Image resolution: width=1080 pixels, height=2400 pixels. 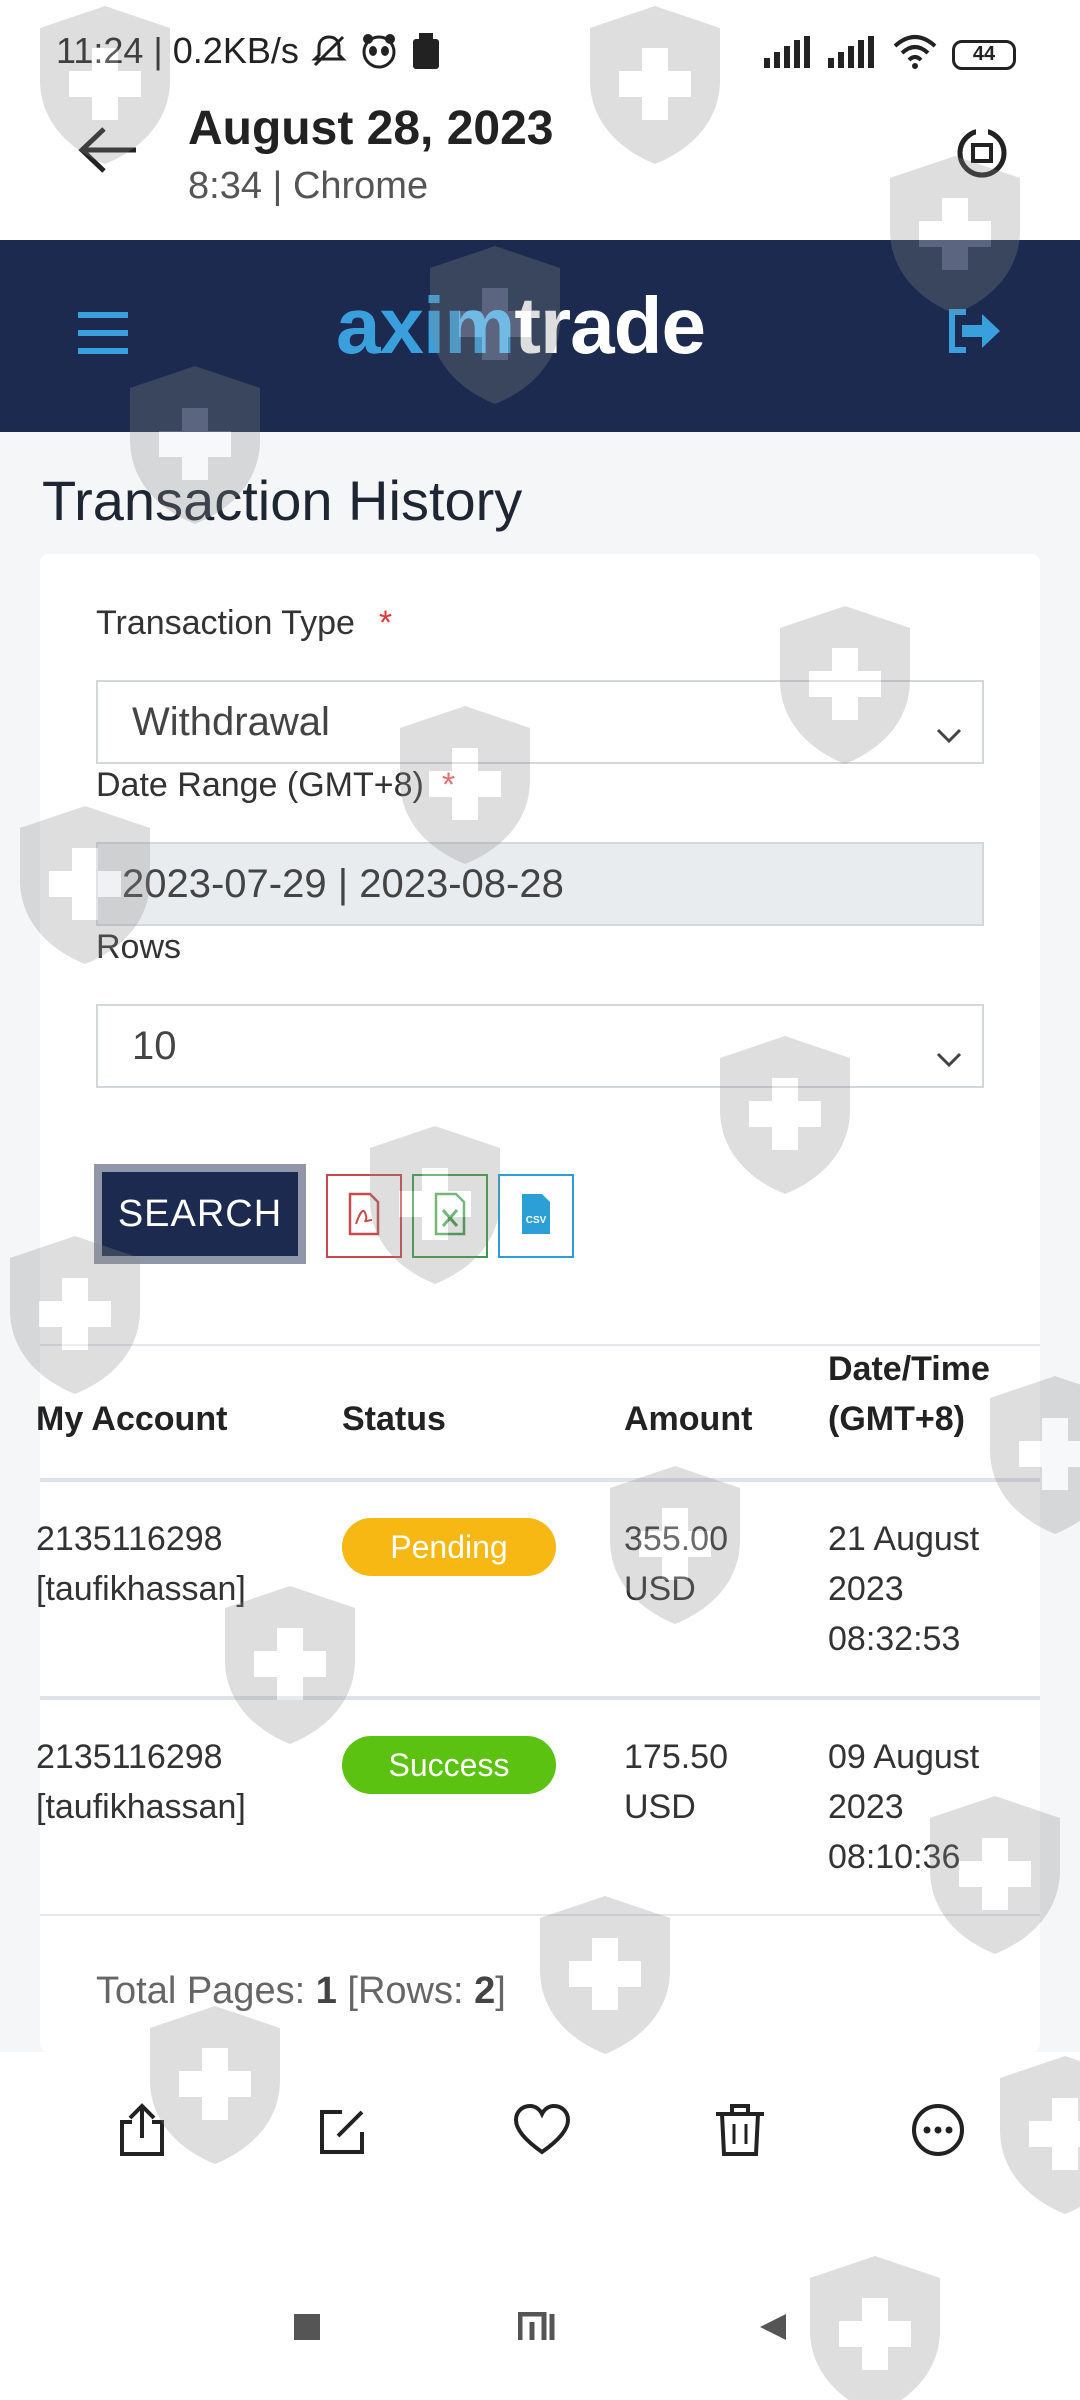 I want to click on row1-date-line2: 2023, so click(x=866, y=1589).